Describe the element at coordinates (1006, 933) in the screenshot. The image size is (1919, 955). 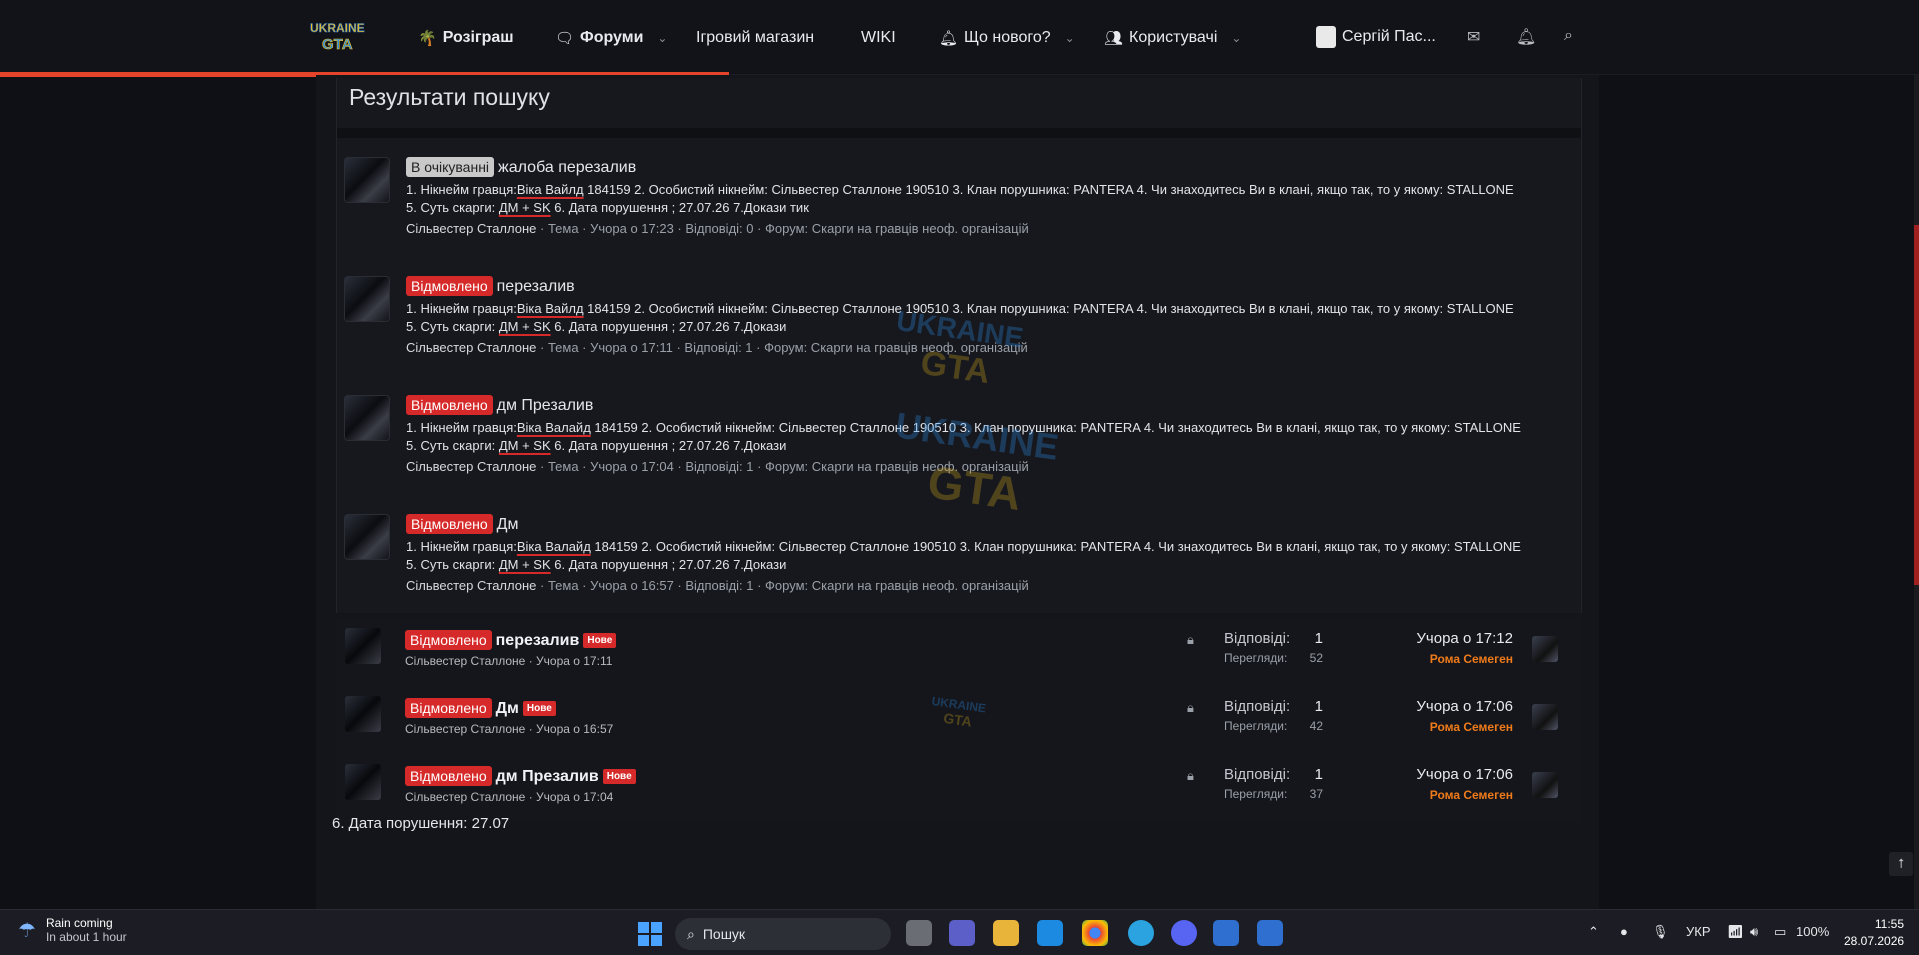
I see `file-explorer-icon` at that location.